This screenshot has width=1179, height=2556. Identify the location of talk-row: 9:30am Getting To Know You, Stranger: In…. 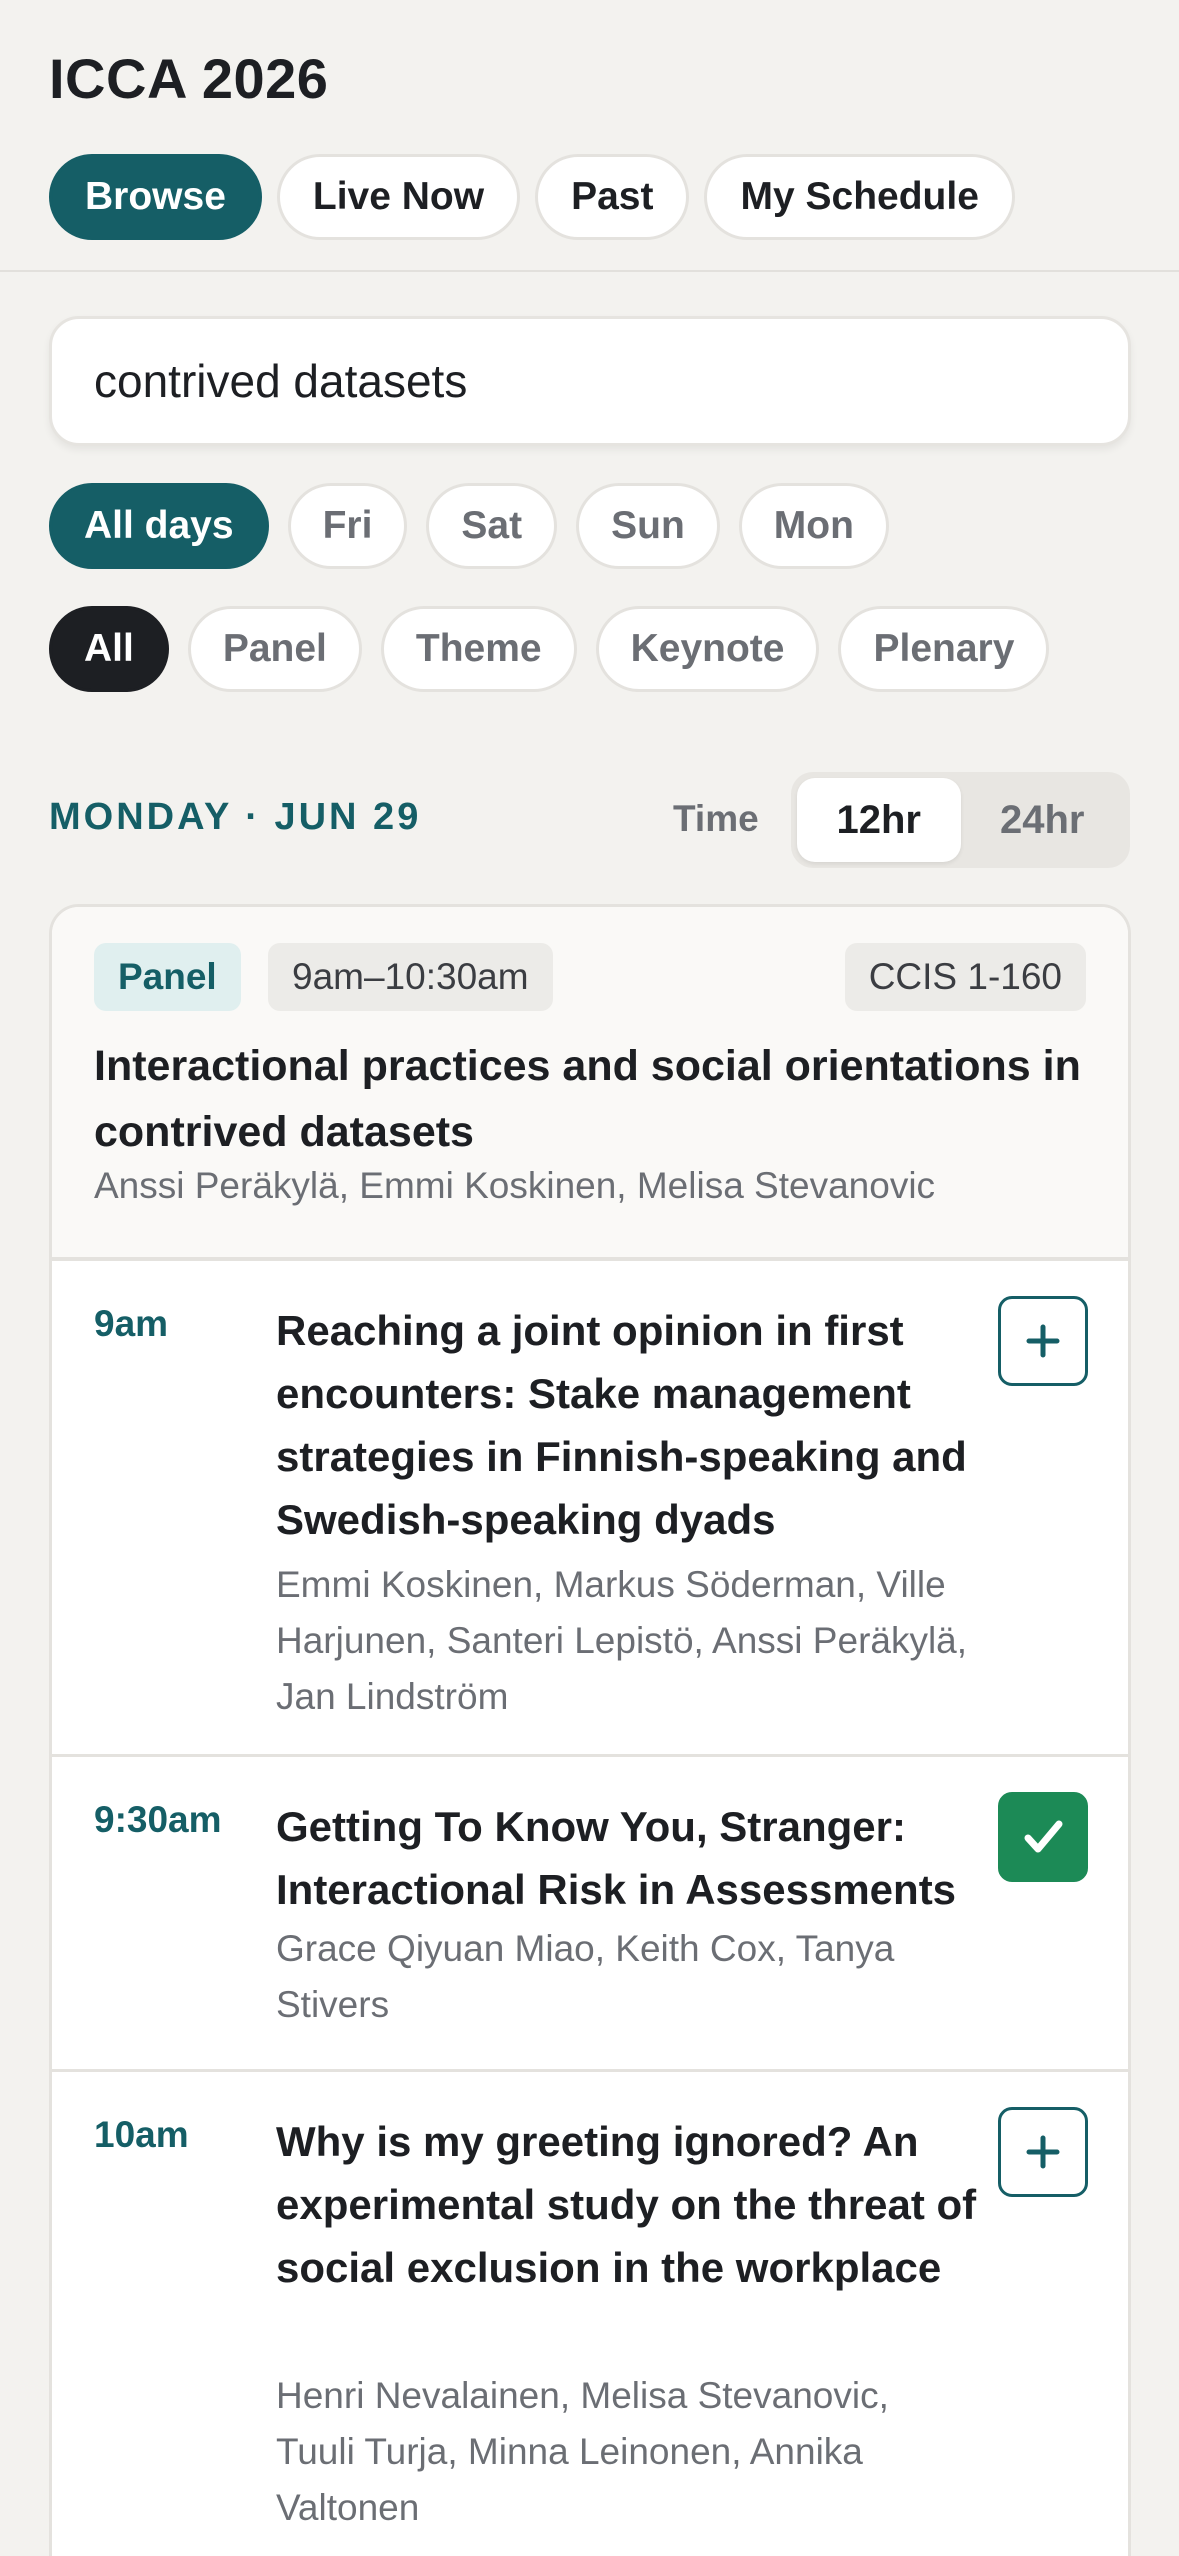
(590, 1914).